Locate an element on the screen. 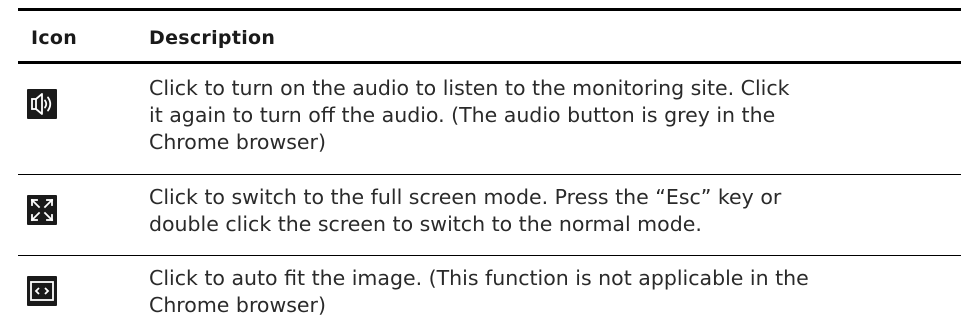 The height and width of the screenshot is (333, 961). speaker-audio-icon is located at coordinates (42, 104).